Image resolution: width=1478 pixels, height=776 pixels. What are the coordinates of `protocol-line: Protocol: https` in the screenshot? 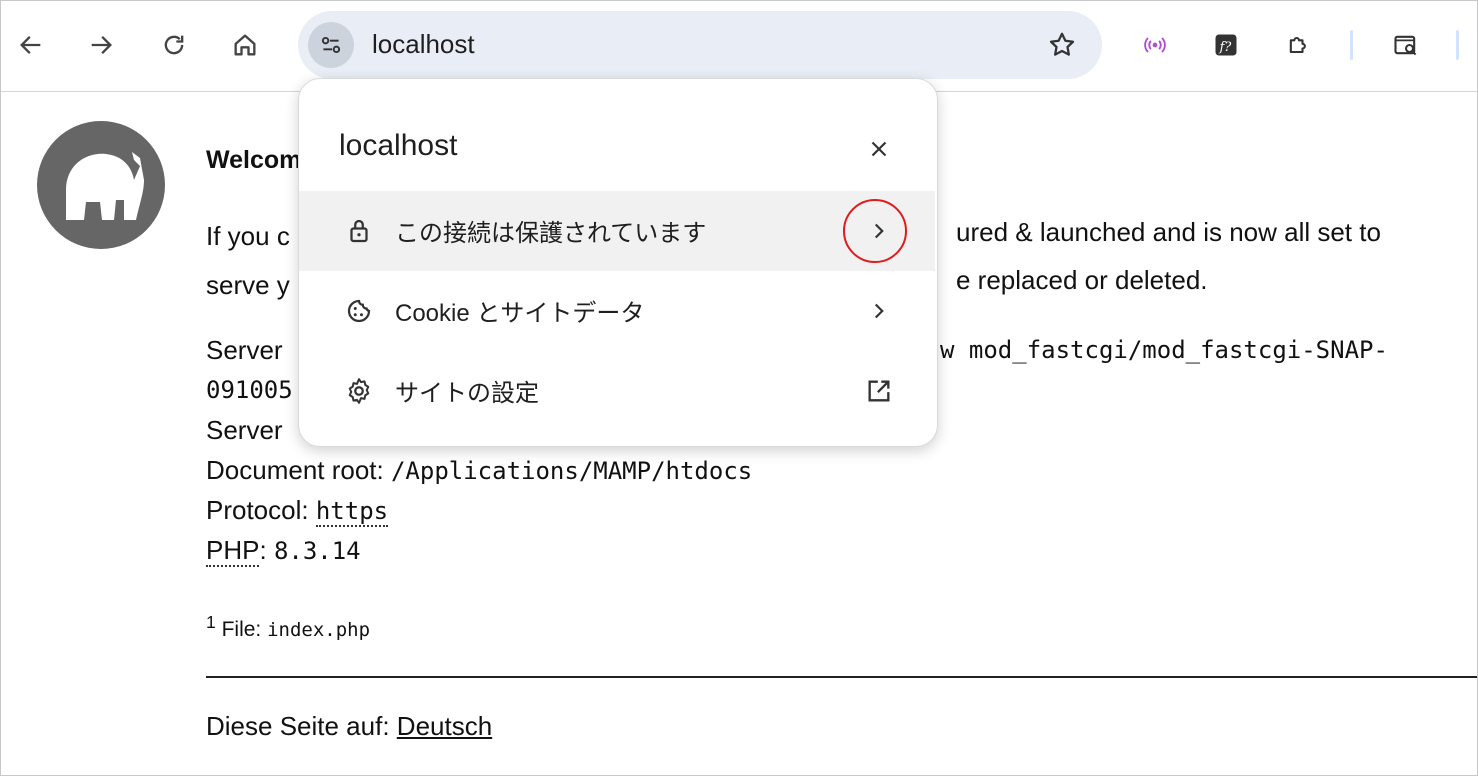 It's located at (297, 510).